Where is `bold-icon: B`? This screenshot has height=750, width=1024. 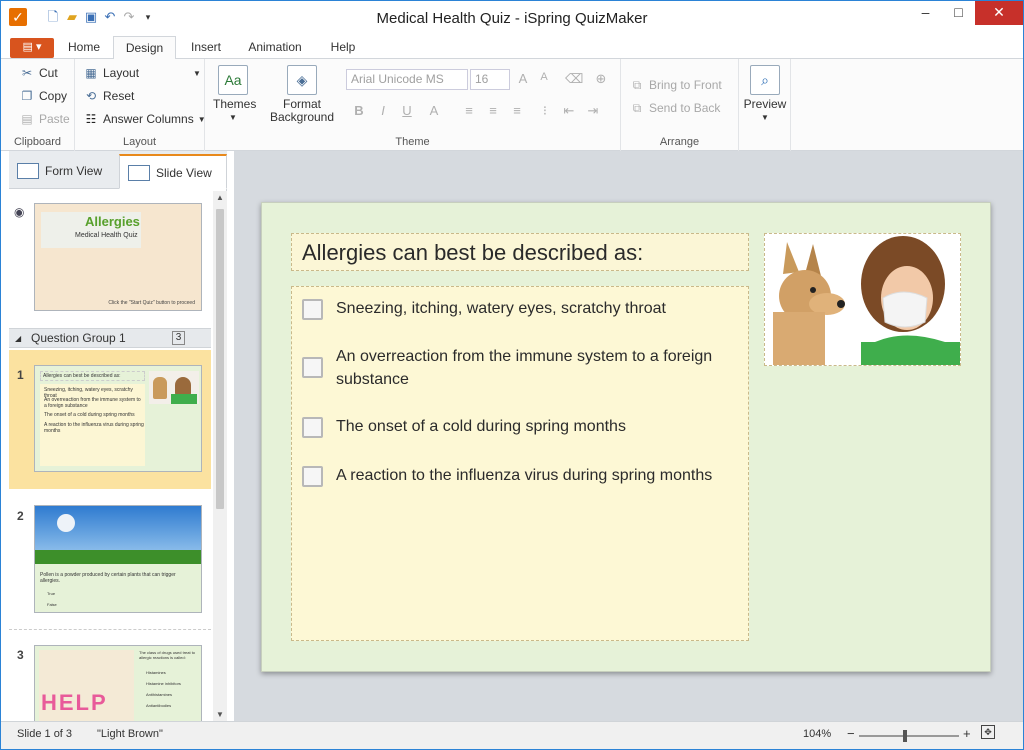
bold-icon: B is located at coordinates (359, 110).